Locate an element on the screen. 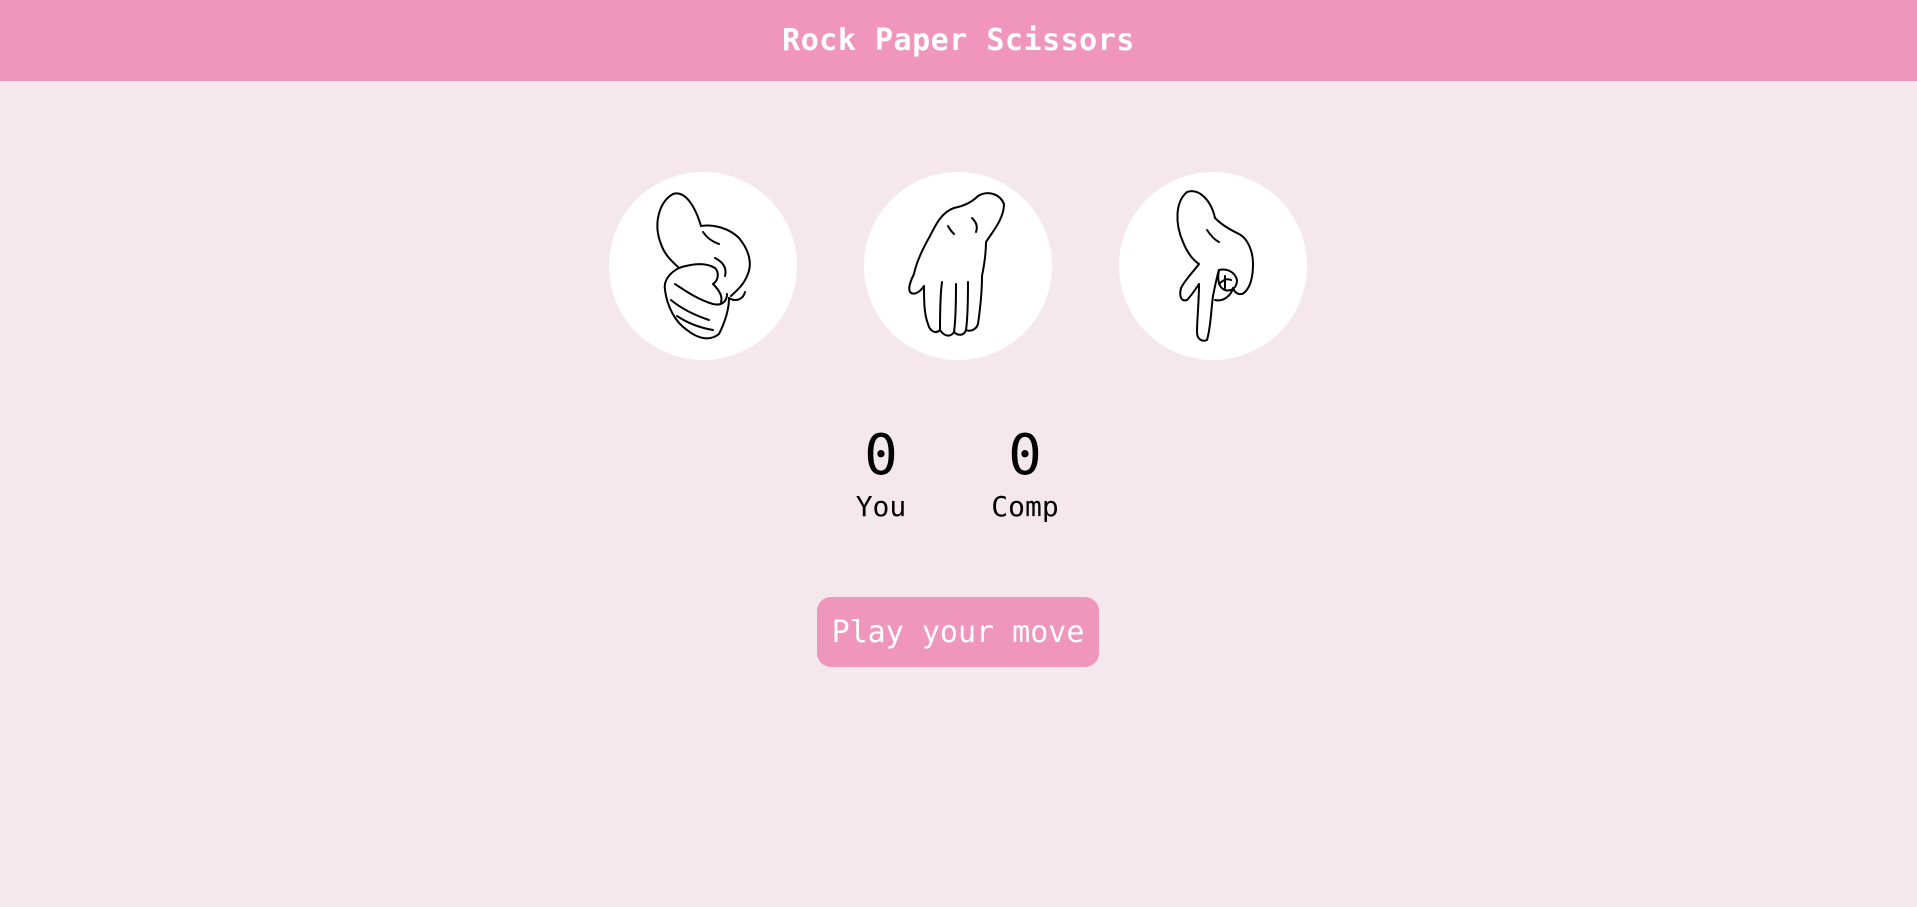 The image size is (1917, 907). paper-hand-icon is located at coordinates (956, 264).